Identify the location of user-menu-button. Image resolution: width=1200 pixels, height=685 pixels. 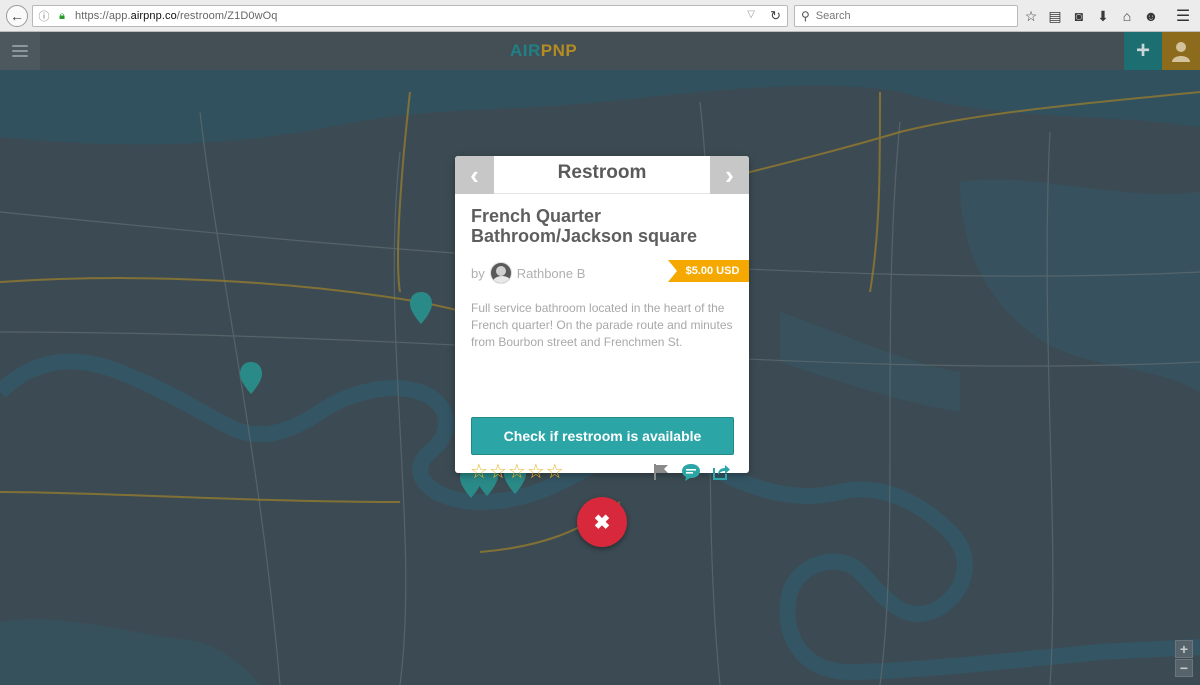
(1181, 51).